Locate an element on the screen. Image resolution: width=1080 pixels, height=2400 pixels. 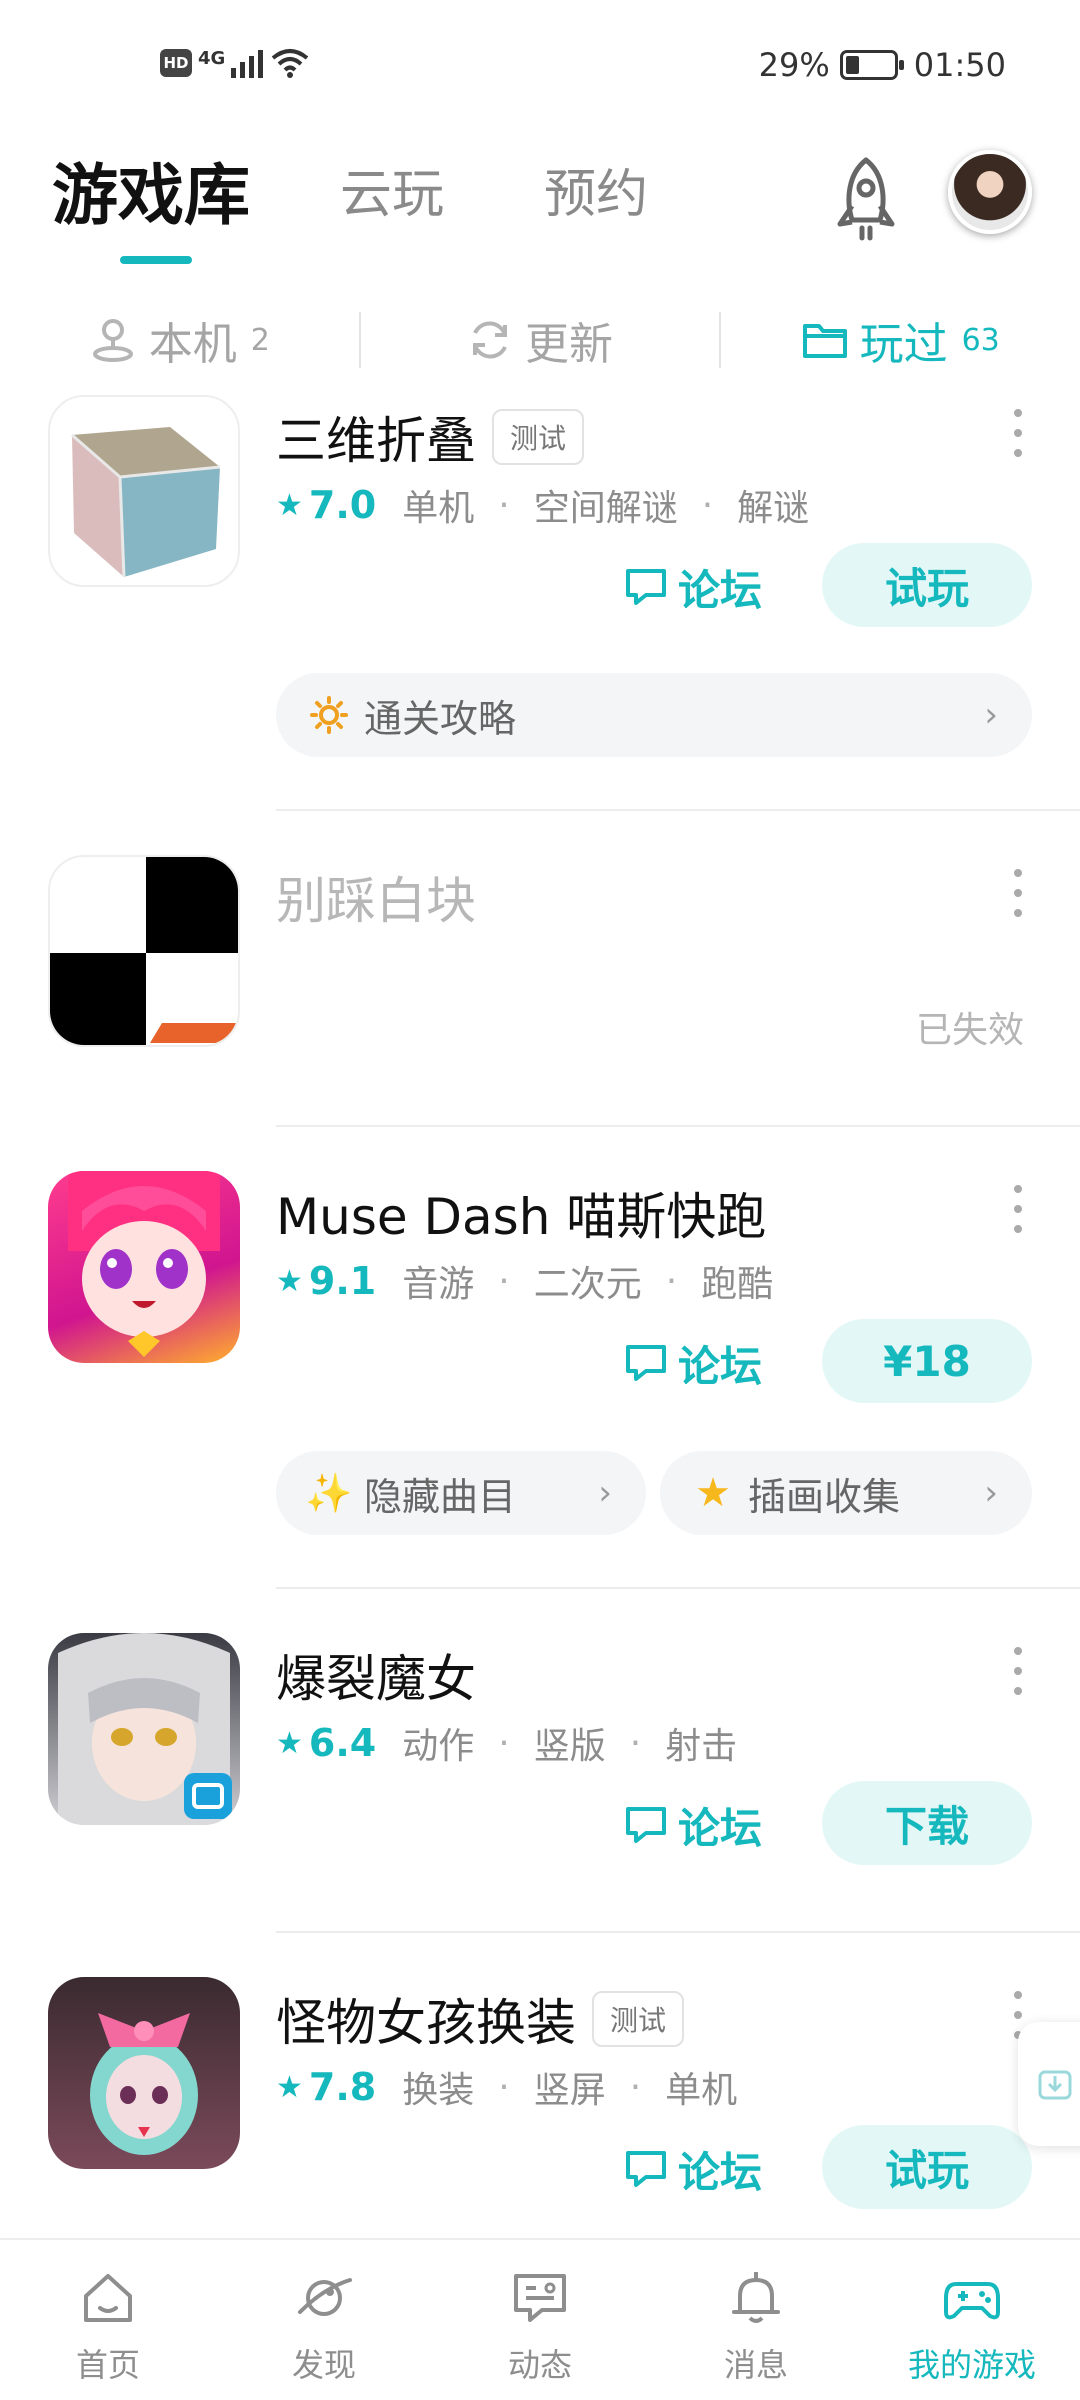
tab-reservation: 预约 is located at coordinates (596, 189).